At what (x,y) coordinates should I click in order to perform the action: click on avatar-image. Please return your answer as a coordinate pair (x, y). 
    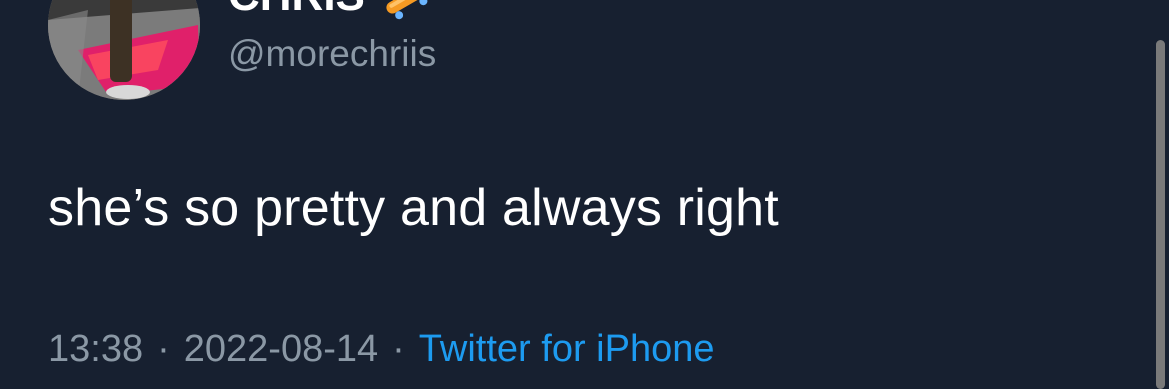
    Looking at the image, I should click on (124, 50).